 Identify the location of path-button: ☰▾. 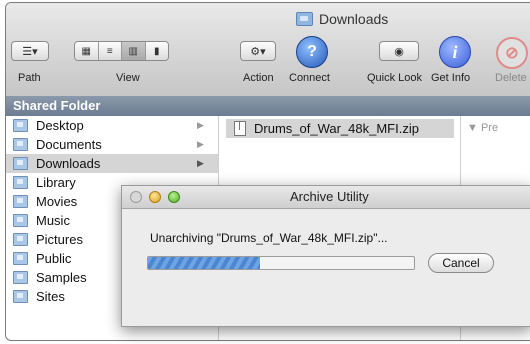
(30, 51).